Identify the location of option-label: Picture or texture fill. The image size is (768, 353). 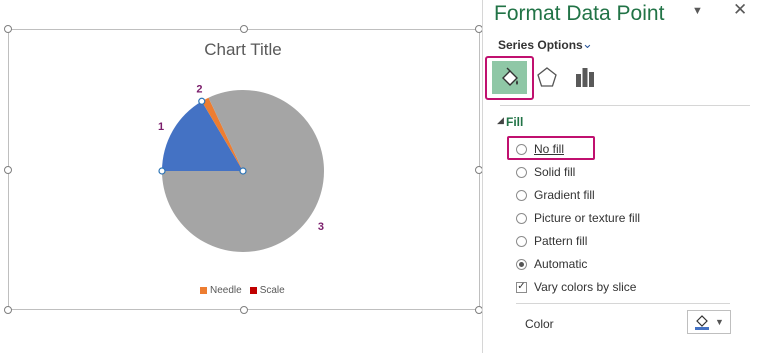
(587, 218).